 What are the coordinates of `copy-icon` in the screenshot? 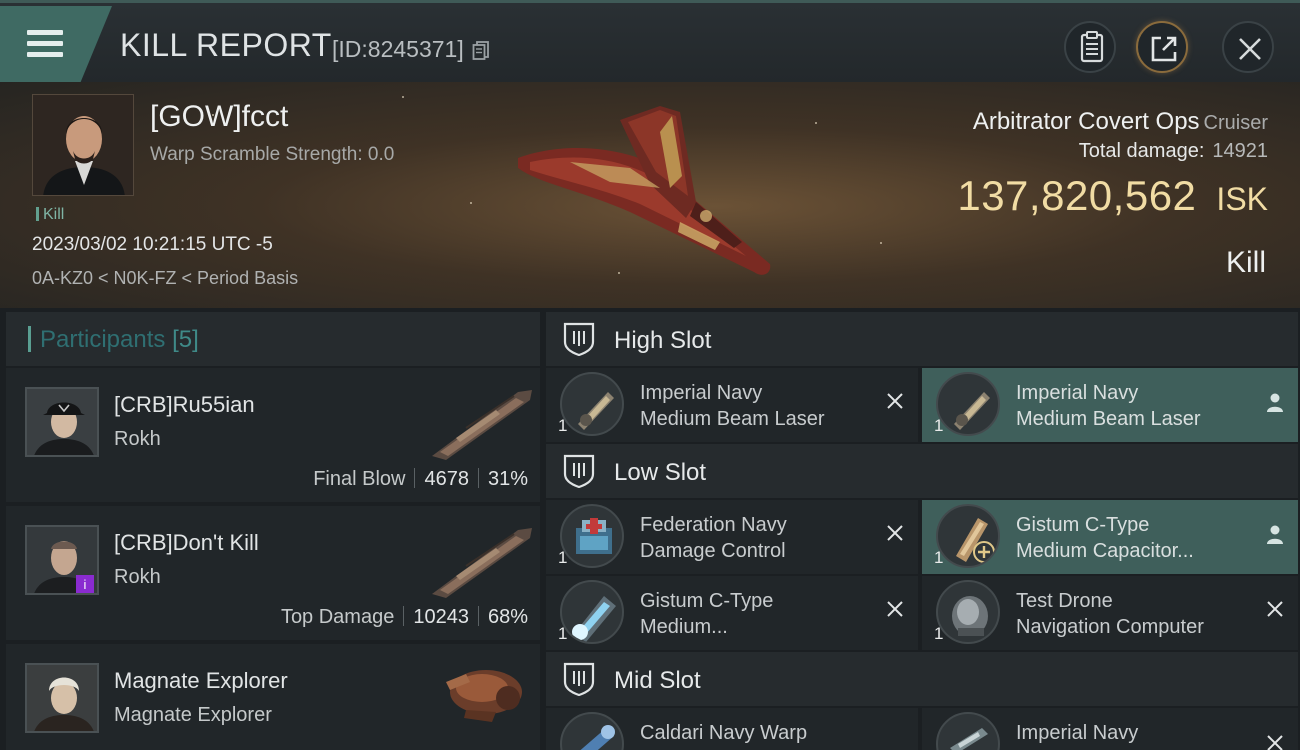 It's located at (481, 50).